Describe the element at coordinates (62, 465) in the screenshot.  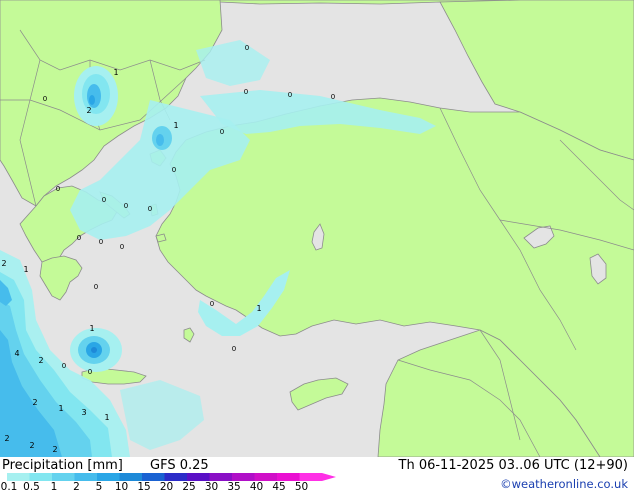
I see `map-title: Precipitation [mm]` at that location.